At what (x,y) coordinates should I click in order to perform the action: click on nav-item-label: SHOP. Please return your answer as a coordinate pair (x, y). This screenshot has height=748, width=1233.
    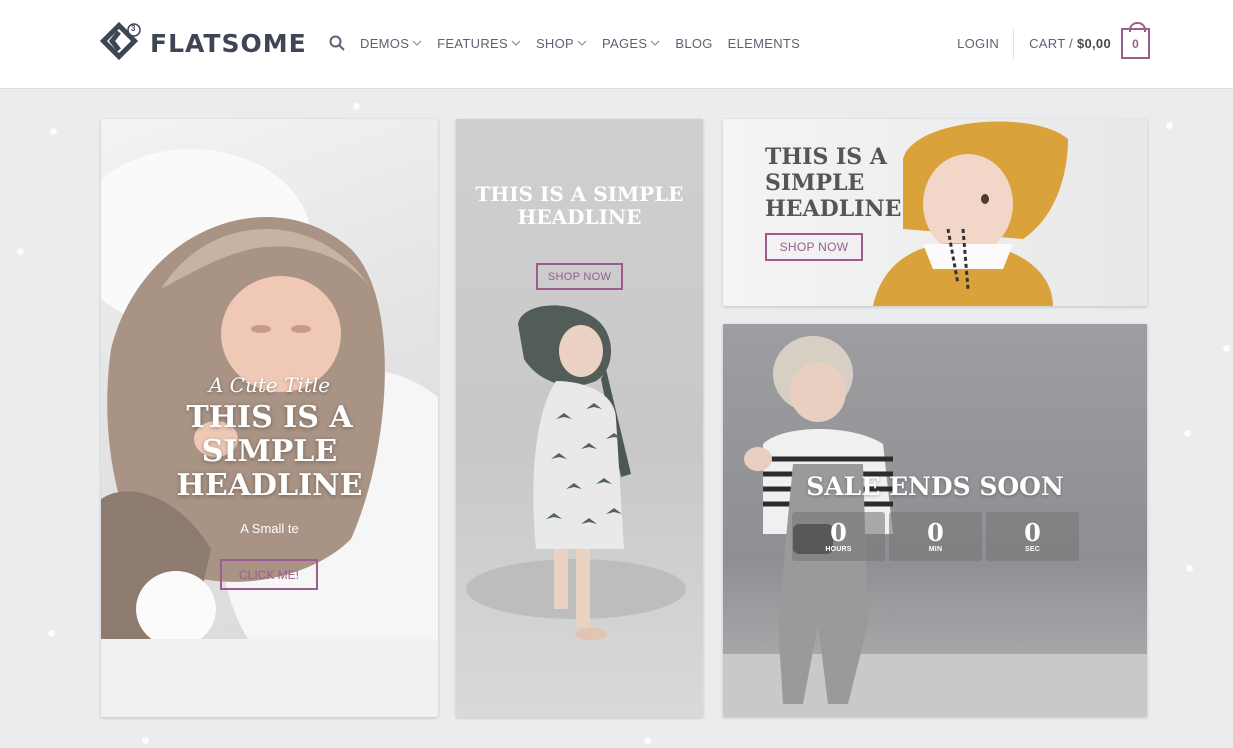
    Looking at the image, I should click on (554, 43).